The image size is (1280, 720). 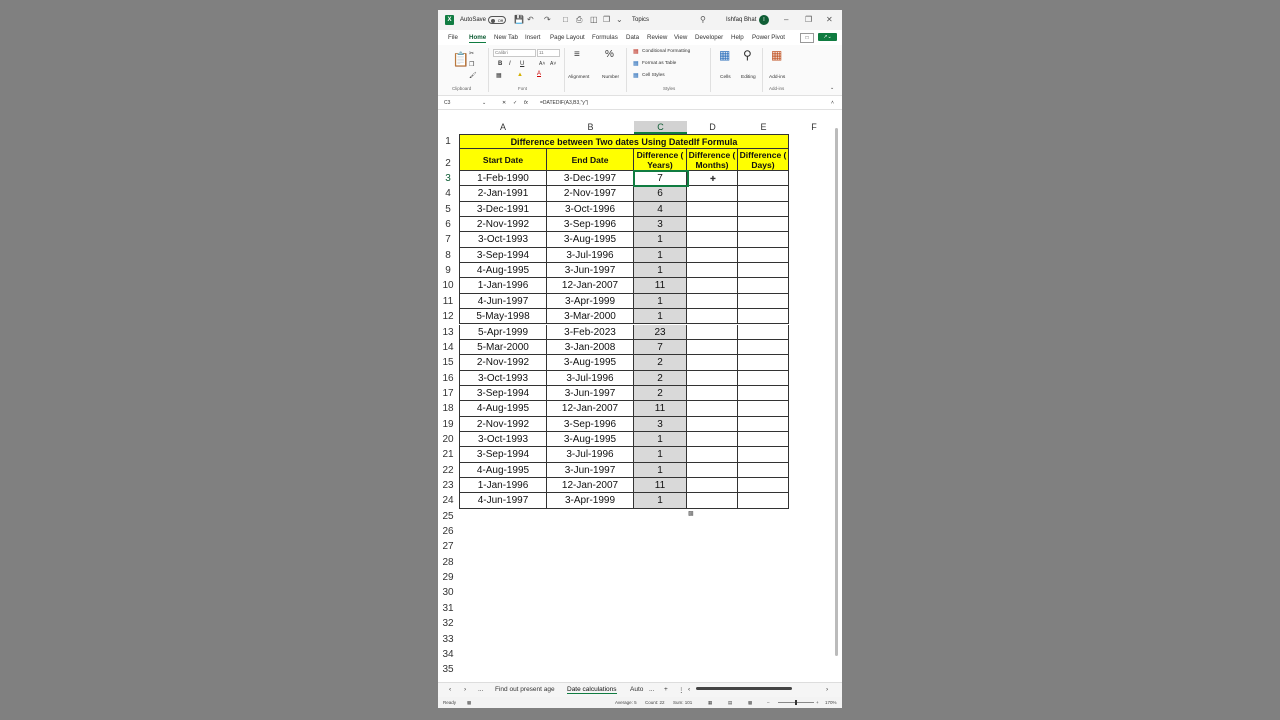 I want to click on tab-auto: Auto, so click(x=636, y=689).